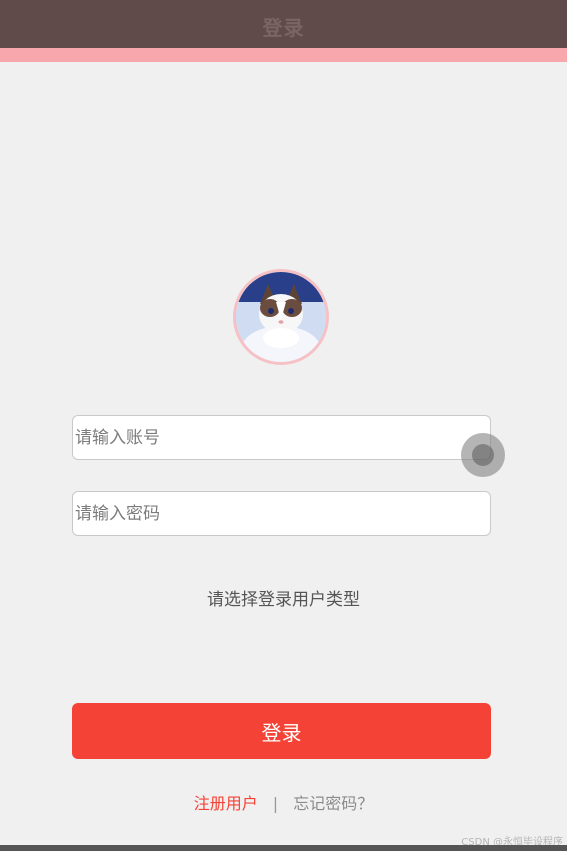  Describe the element at coordinates (283, 597) in the screenshot. I see `user-type-selector: 请选择登录用户类型` at that location.